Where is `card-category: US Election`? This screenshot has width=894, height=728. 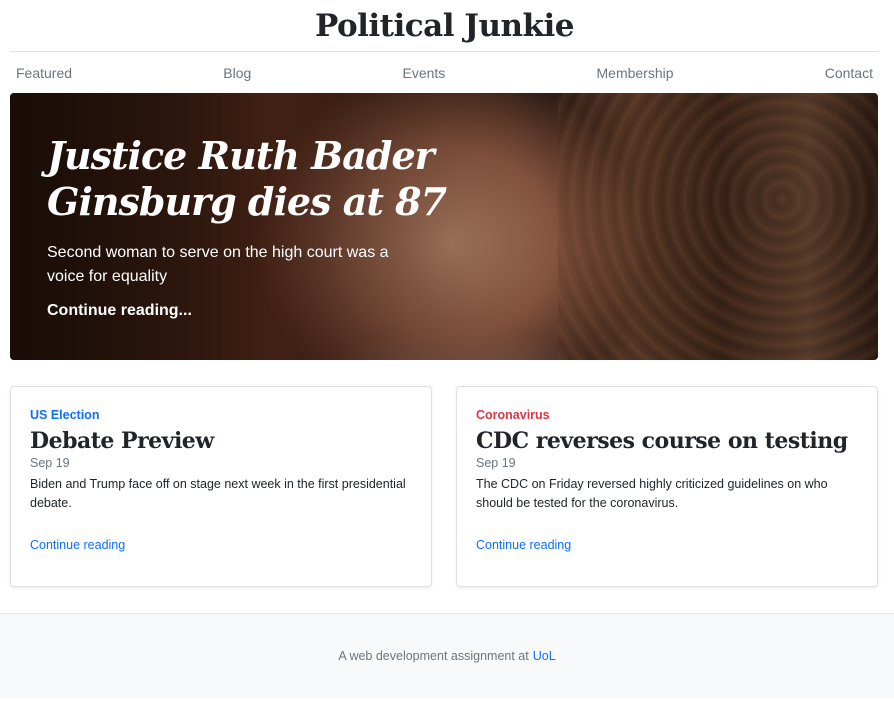
card-category: US Election is located at coordinates (65, 415).